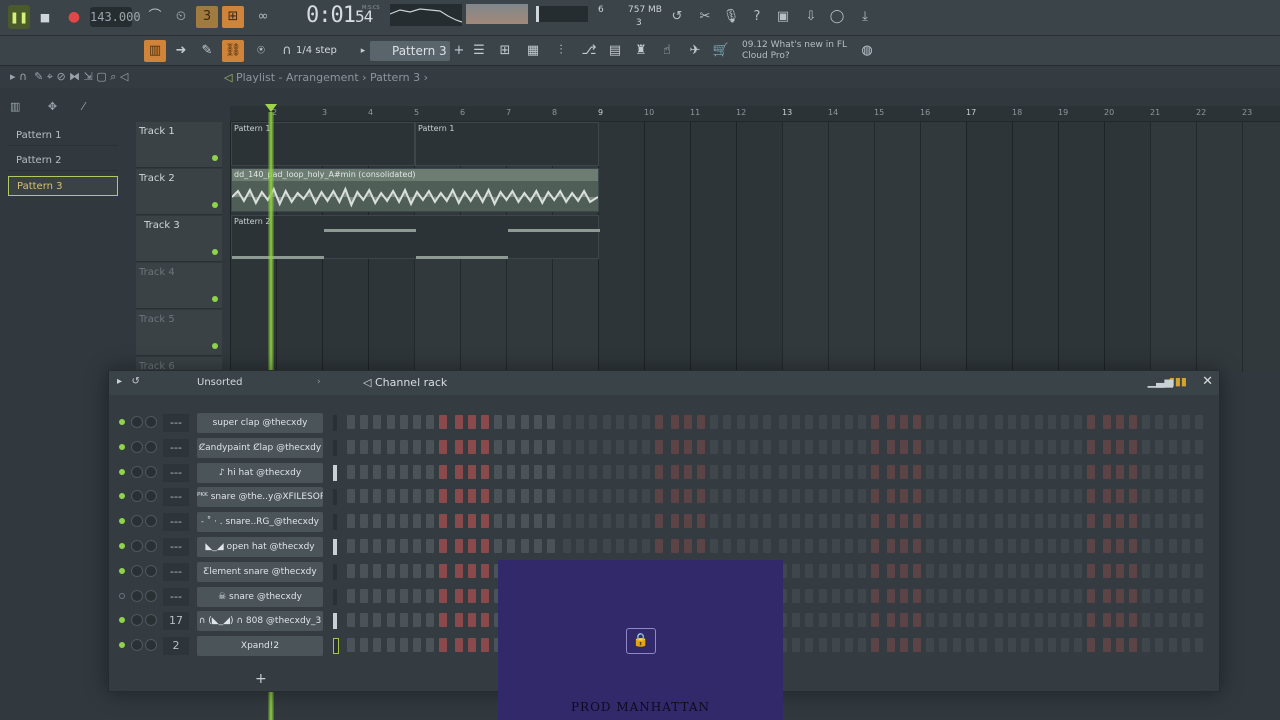  I want to click on channel-select, so click(335, 571).